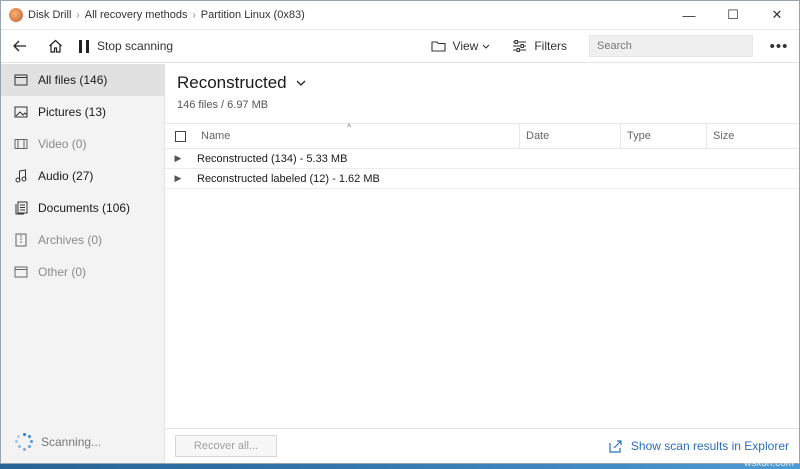 The height and width of the screenshot is (469, 800). What do you see at coordinates (135, 46) in the screenshot?
I see `stop-scanning-button: Stop scanning` at bounding box center [135, 46].